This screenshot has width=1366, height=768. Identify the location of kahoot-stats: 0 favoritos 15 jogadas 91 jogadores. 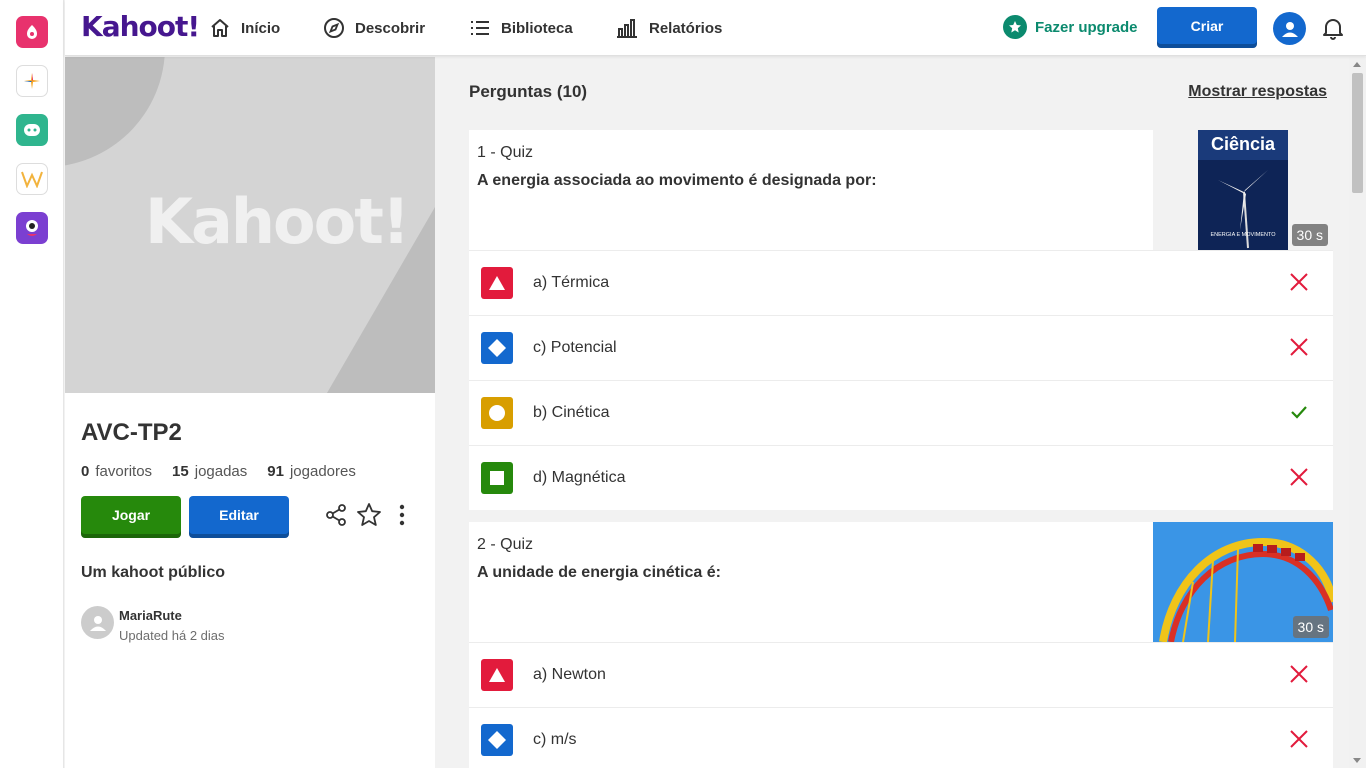
(225, 471).